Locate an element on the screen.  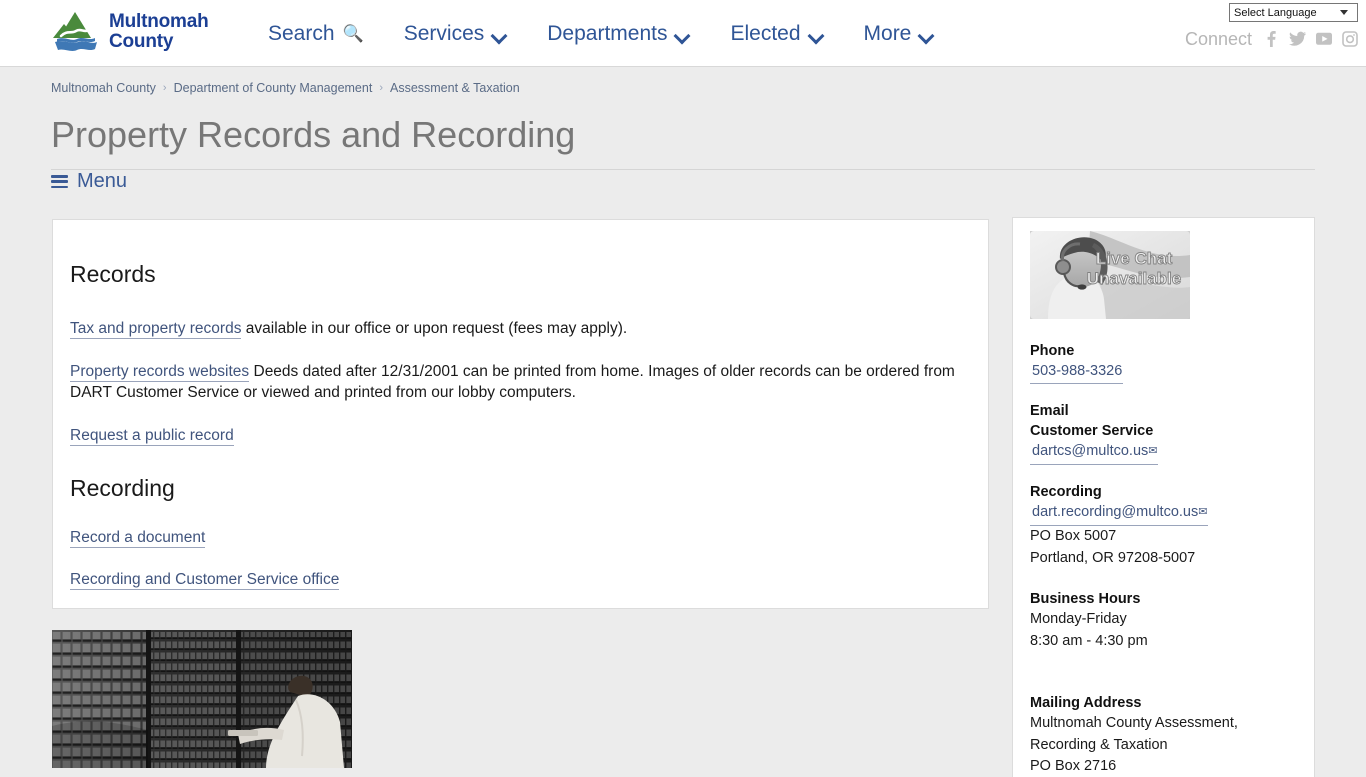
logo-wordmark: Multnomah County is located at coordinates (159, 32).